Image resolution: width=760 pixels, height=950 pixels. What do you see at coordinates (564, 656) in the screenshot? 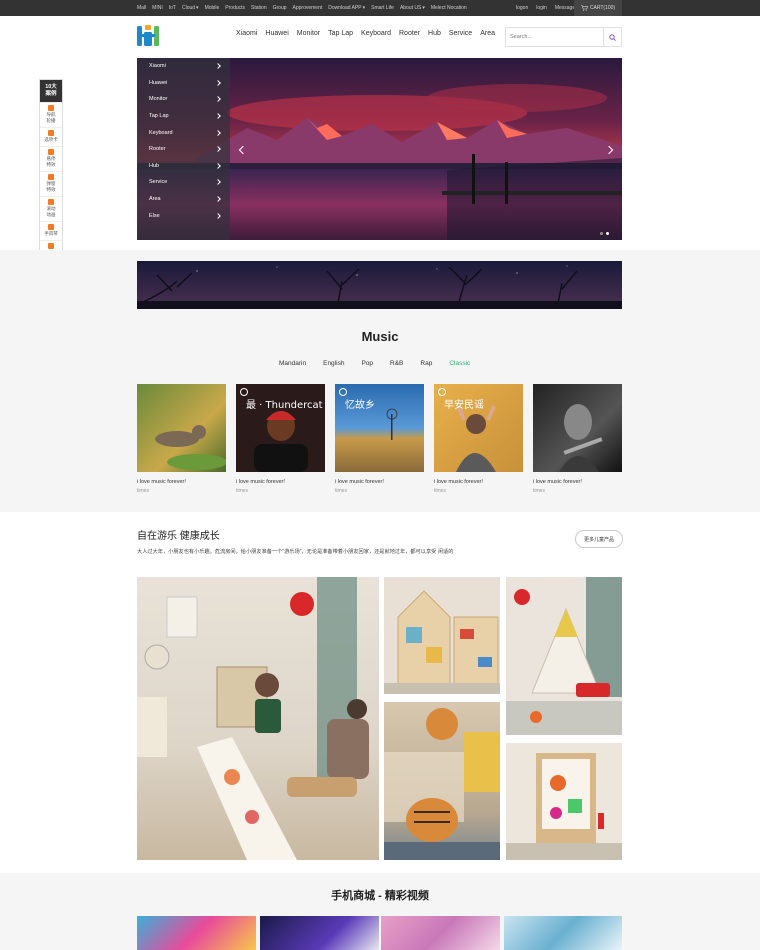
I see `kids-teepee-photo` at bounding box center [564, 656].